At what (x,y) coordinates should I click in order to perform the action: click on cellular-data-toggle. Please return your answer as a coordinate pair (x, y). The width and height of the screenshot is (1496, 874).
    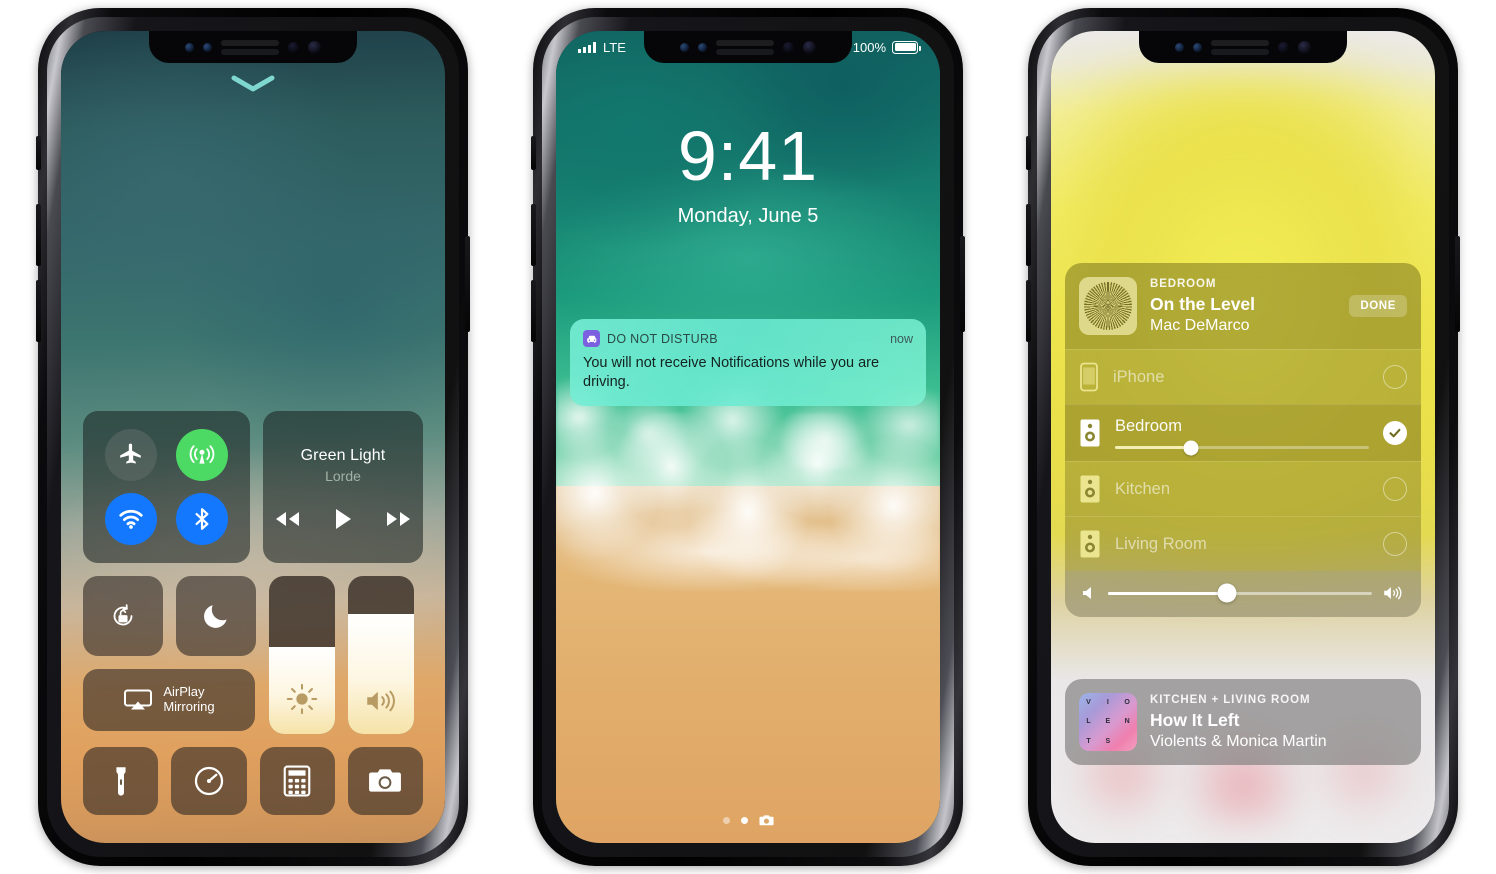
    Looking at the image, I should click on (202, 455).